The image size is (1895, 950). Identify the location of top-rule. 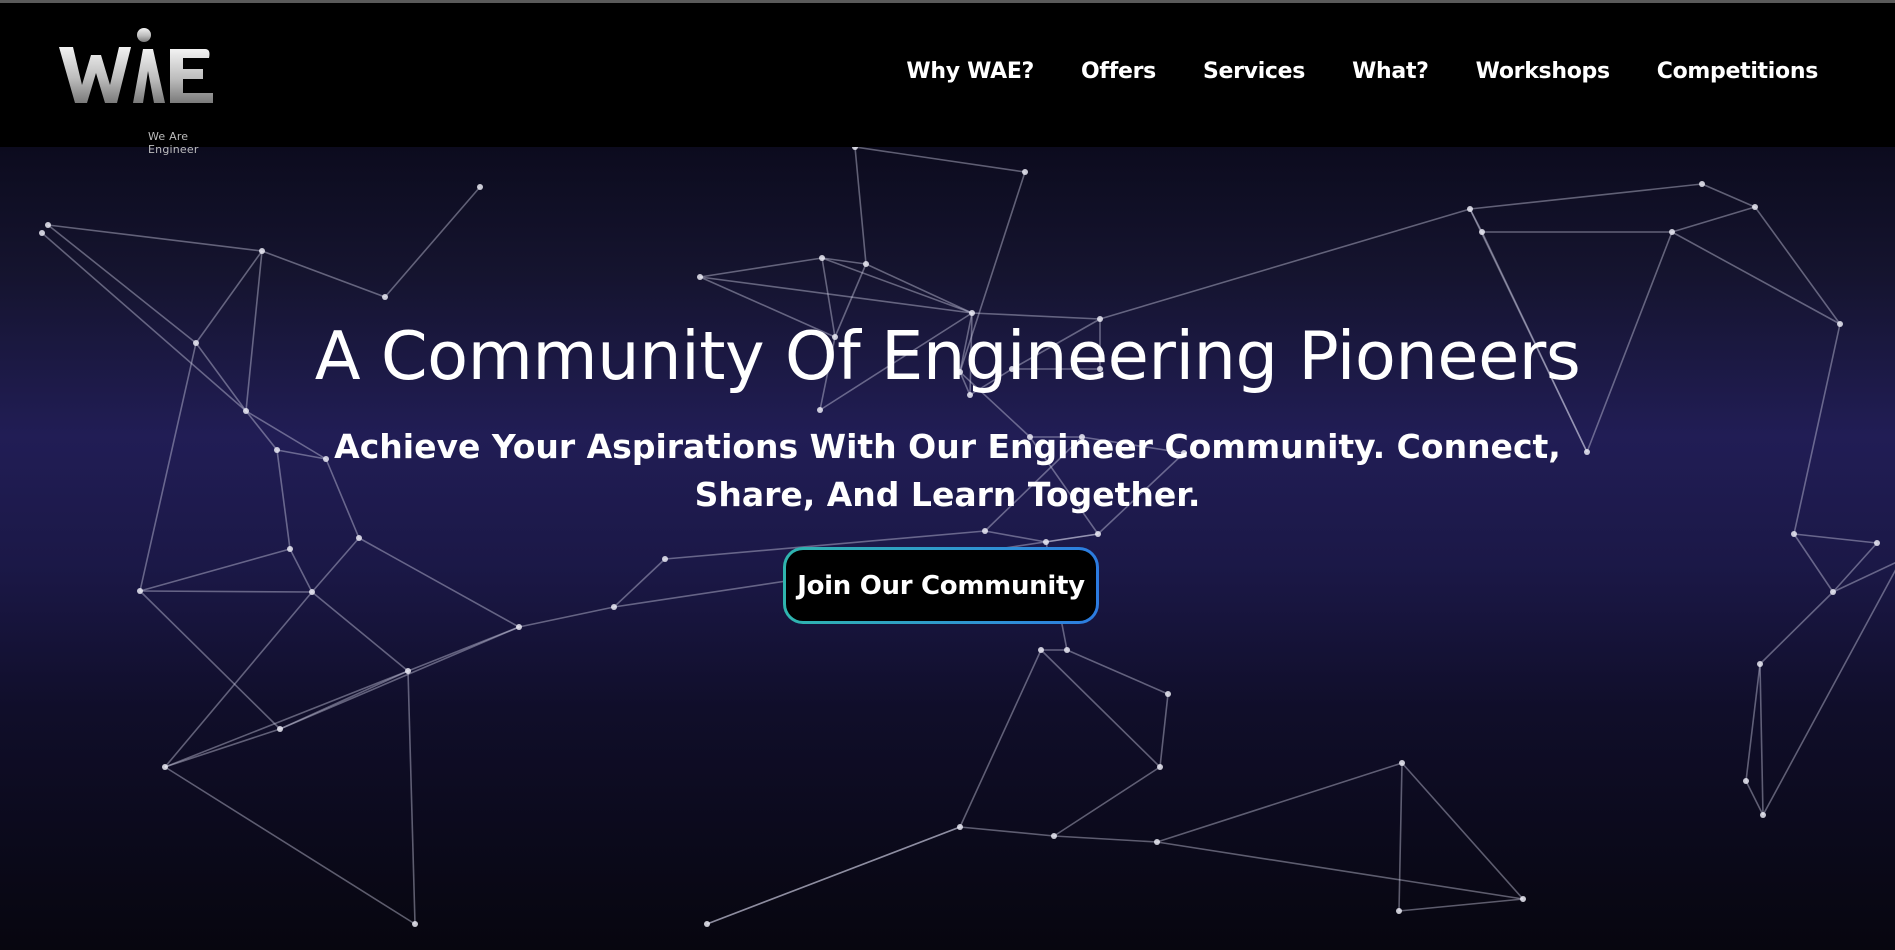
(947, 1).